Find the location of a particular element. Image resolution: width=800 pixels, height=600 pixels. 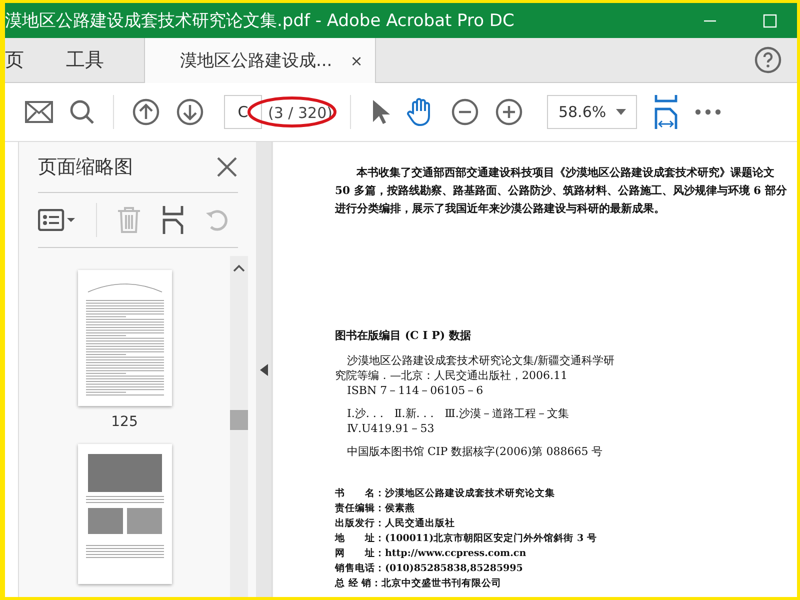

tab: 页 is located at coordinates (23, 60).